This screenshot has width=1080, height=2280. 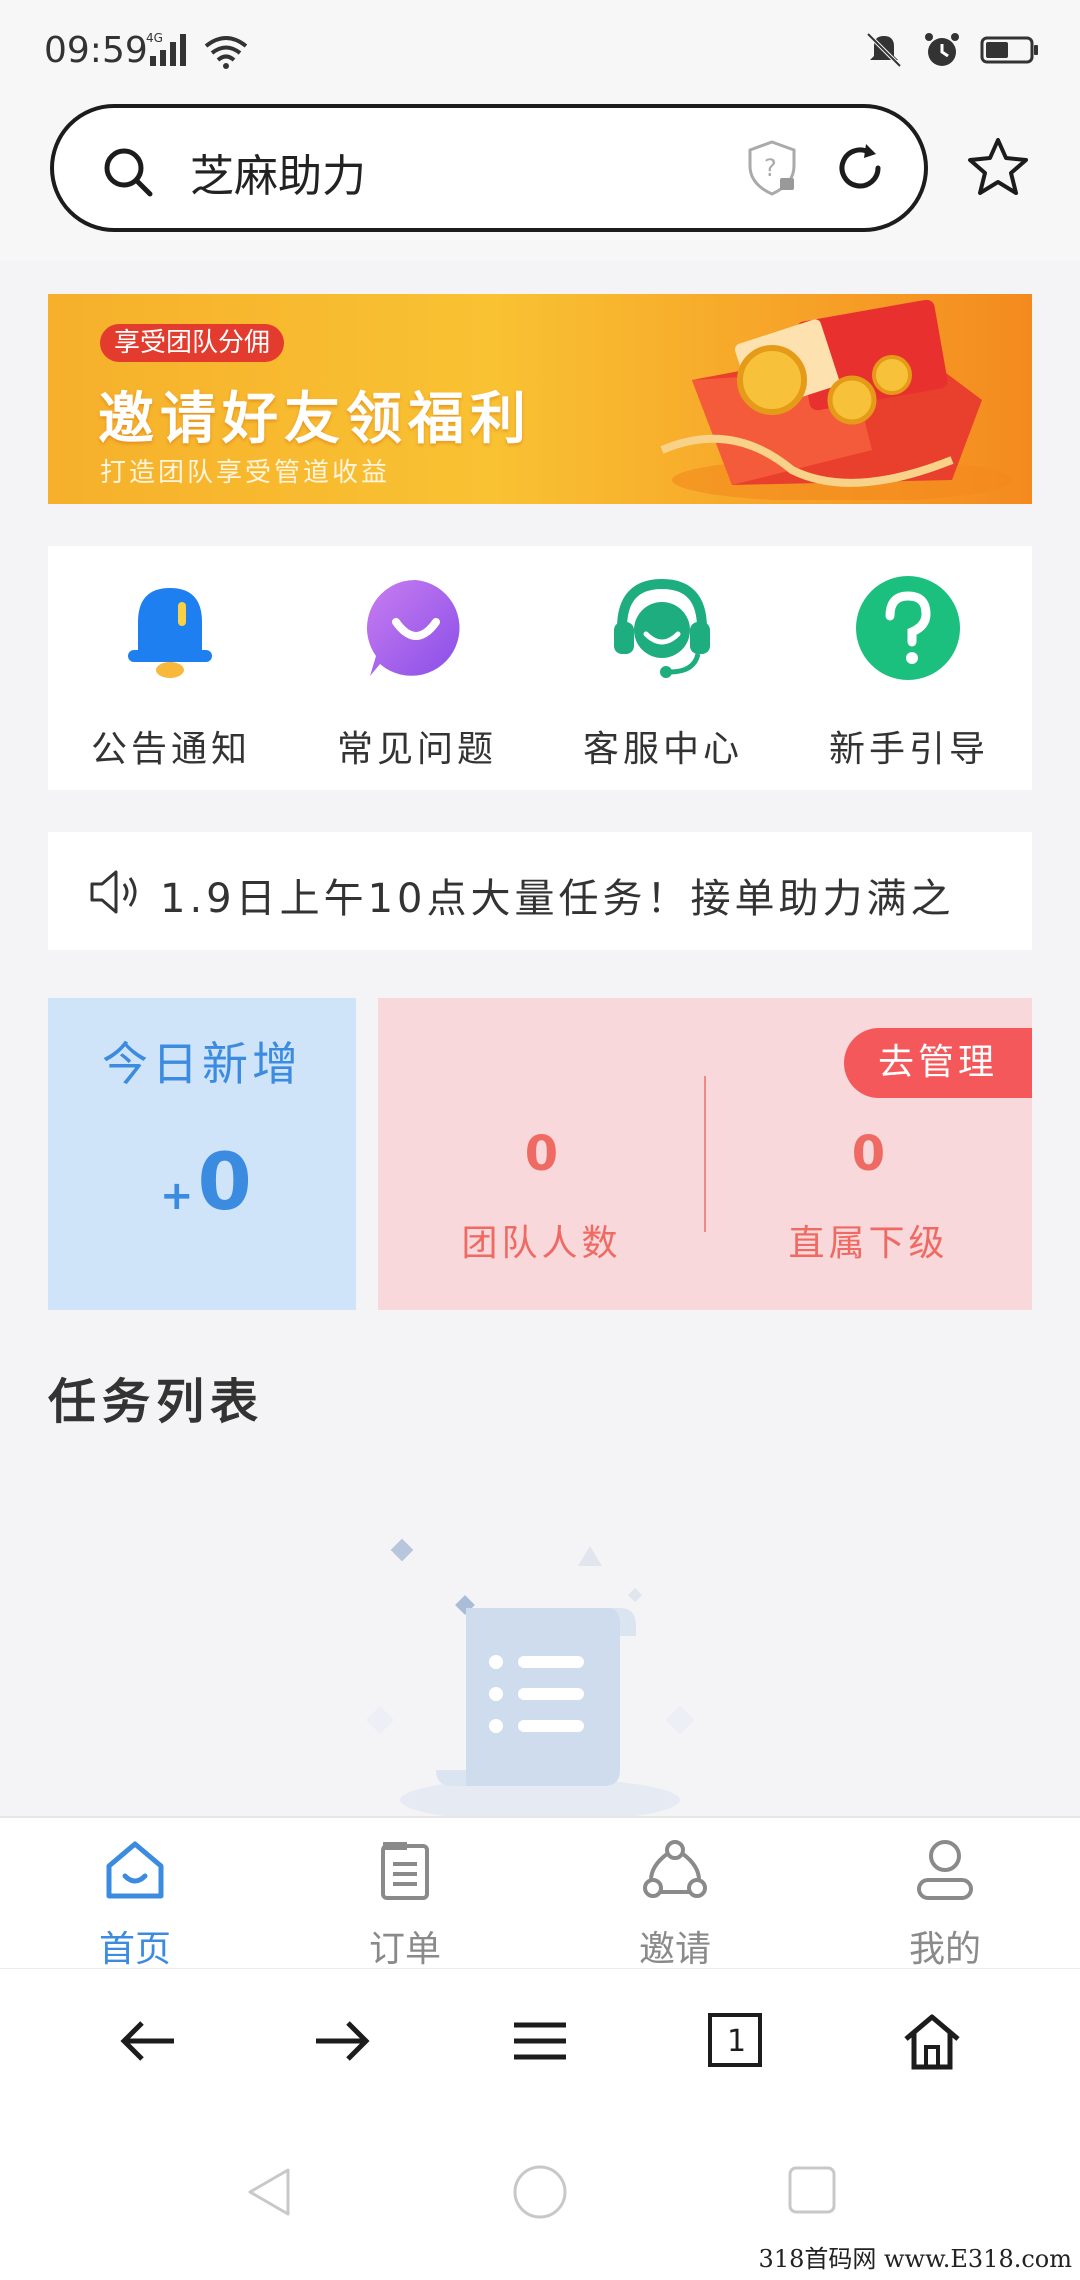 I want to click on team-count-value: 0, so click(x=541, y=1154).